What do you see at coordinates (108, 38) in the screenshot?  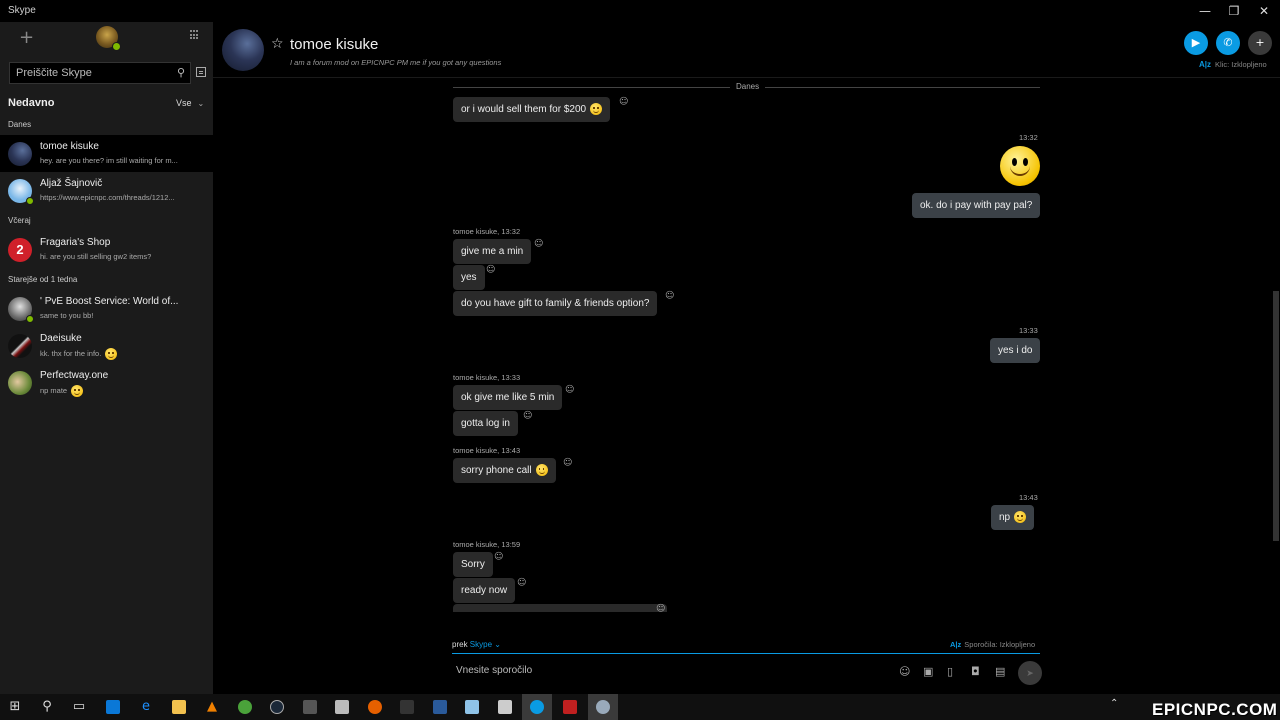 I see `my-avatar` at bounding box center [108, 38].